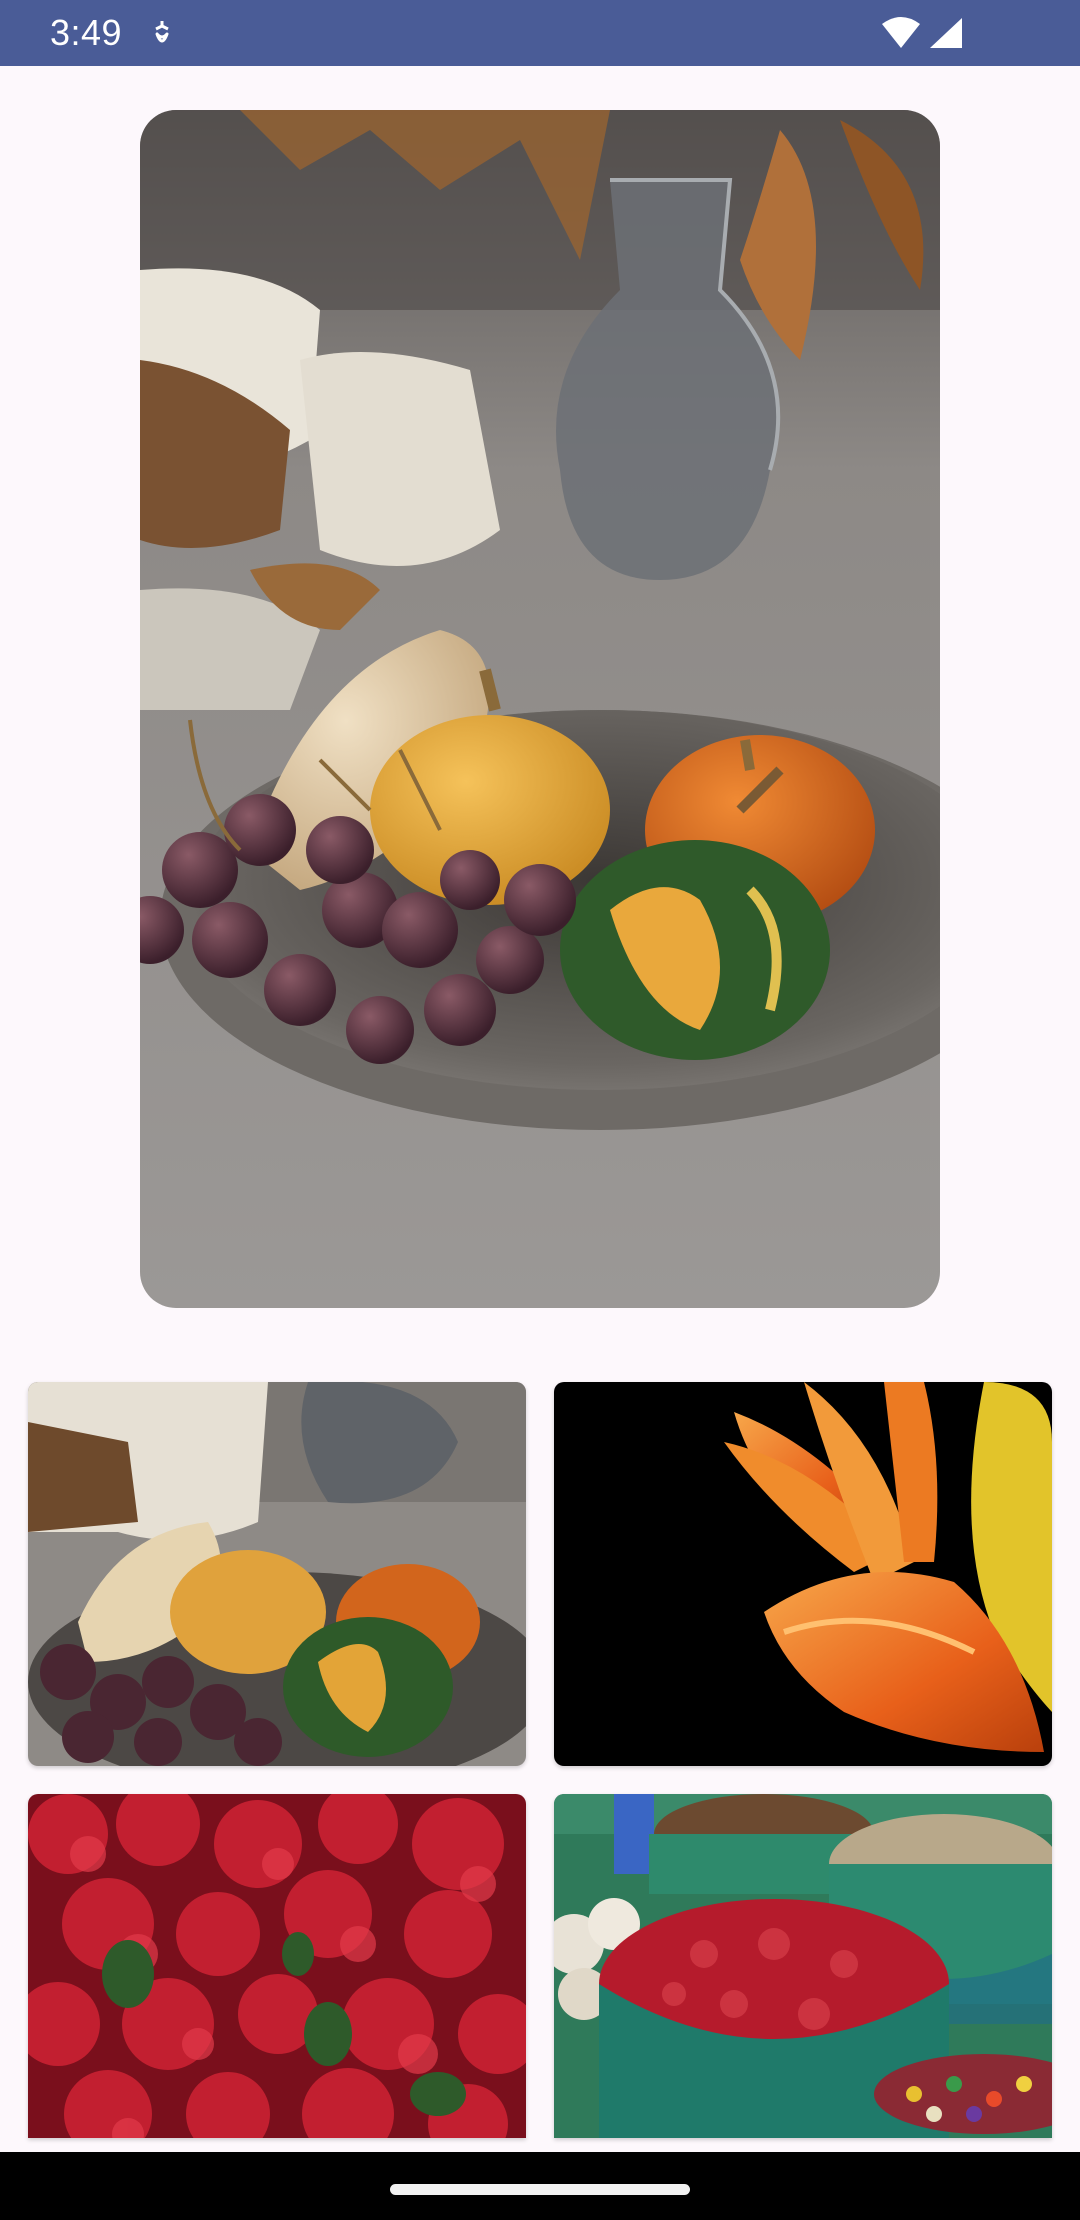 The width and height of the screenshot is (1080, 2220). I want to click on wifi-icon, so click(901, 32).